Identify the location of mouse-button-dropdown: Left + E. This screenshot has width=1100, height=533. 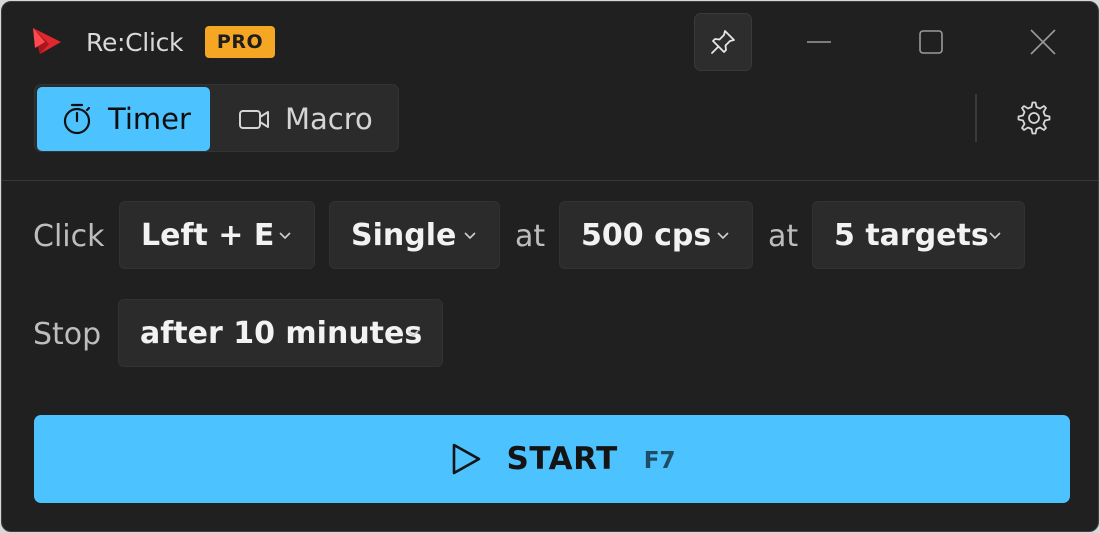
(217, 235).